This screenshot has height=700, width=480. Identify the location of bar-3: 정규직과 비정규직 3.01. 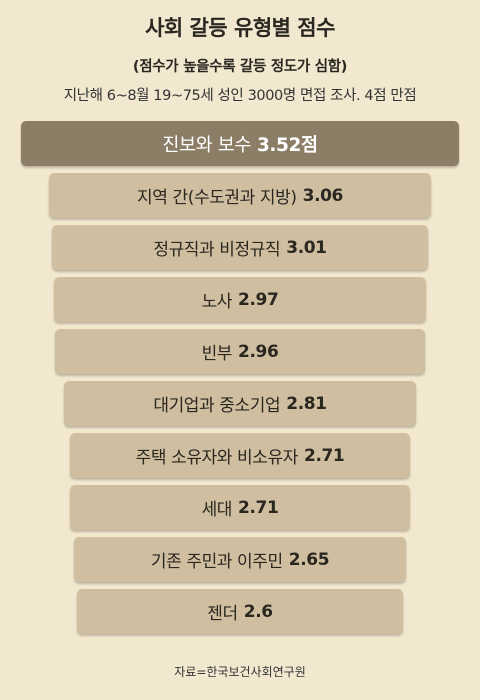
(240, 247).